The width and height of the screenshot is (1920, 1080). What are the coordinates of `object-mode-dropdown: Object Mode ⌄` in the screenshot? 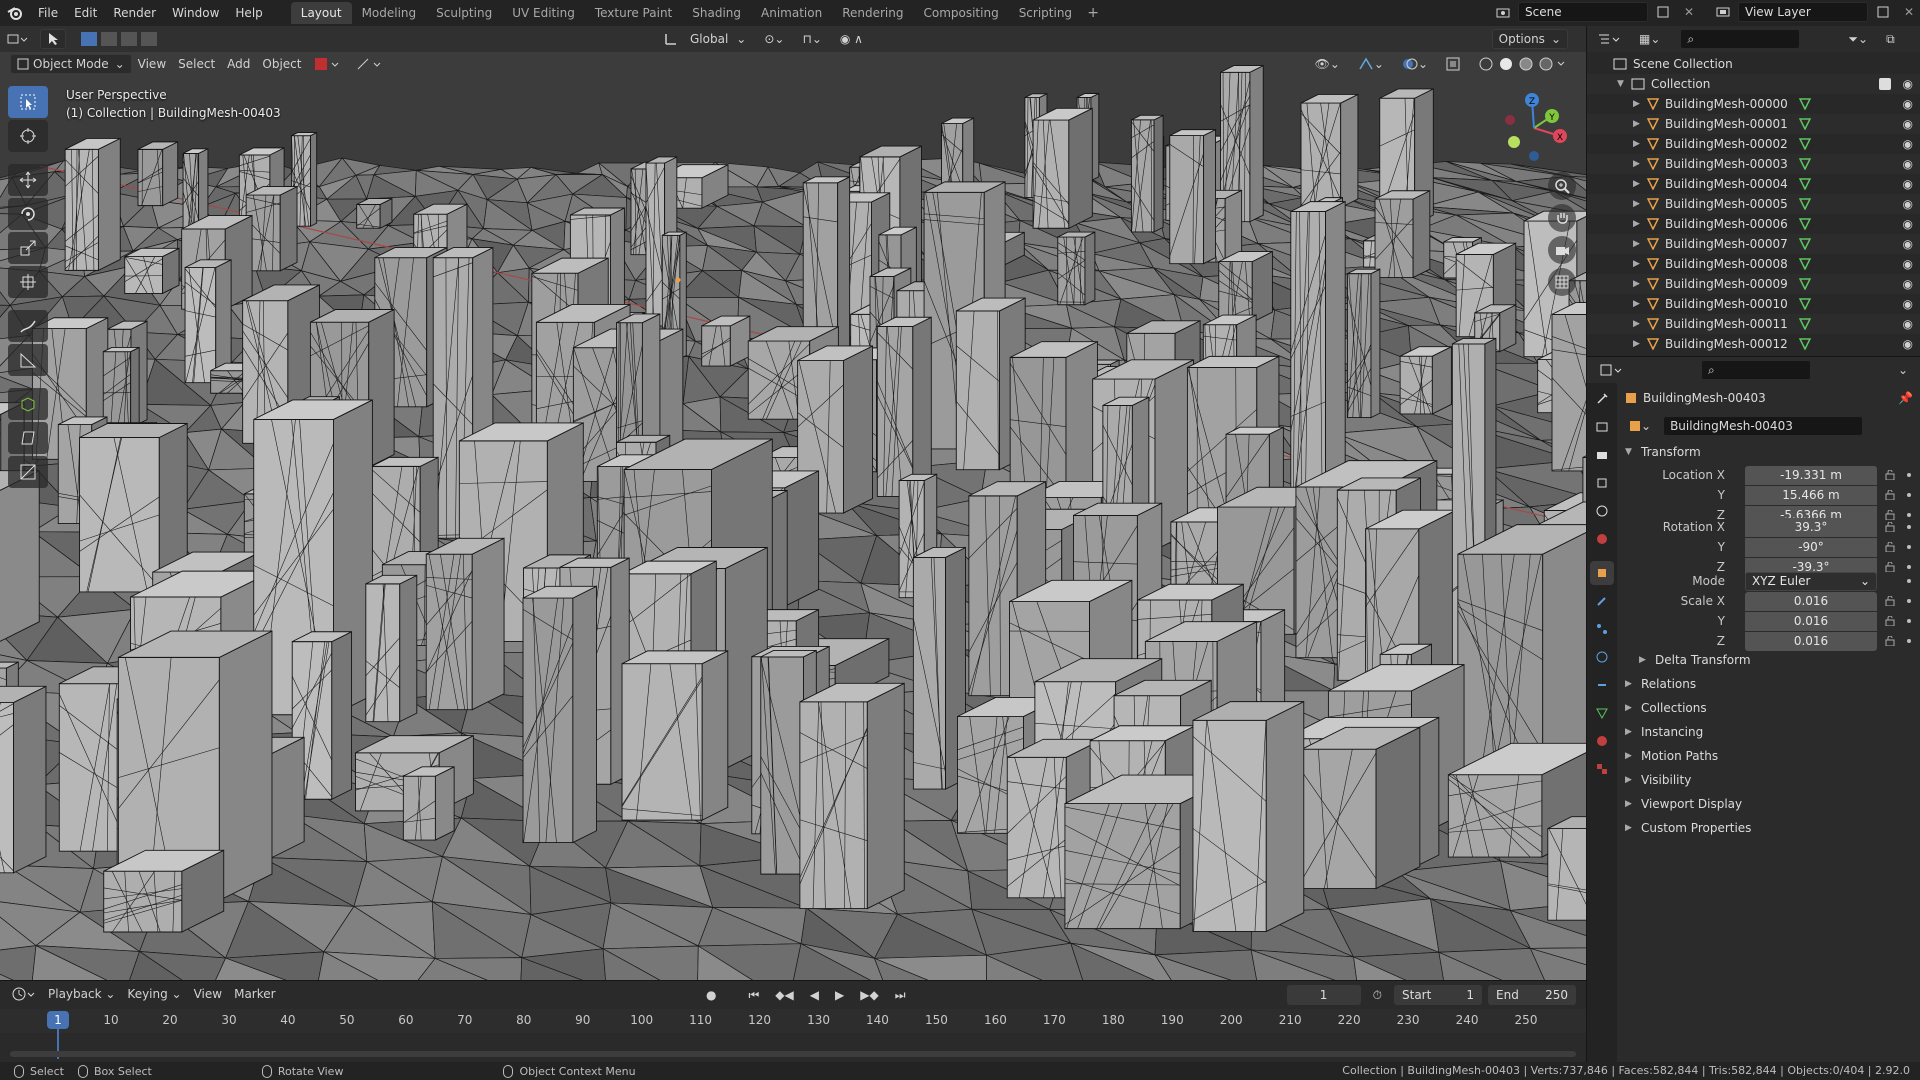 It's located at (71, 64).